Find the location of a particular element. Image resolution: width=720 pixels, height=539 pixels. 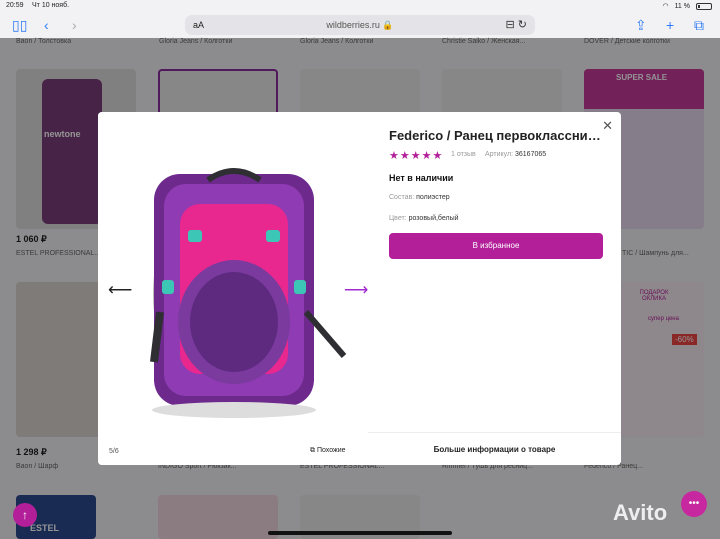

scroll-up-button: ↑ is located at coordinates (25, 515).